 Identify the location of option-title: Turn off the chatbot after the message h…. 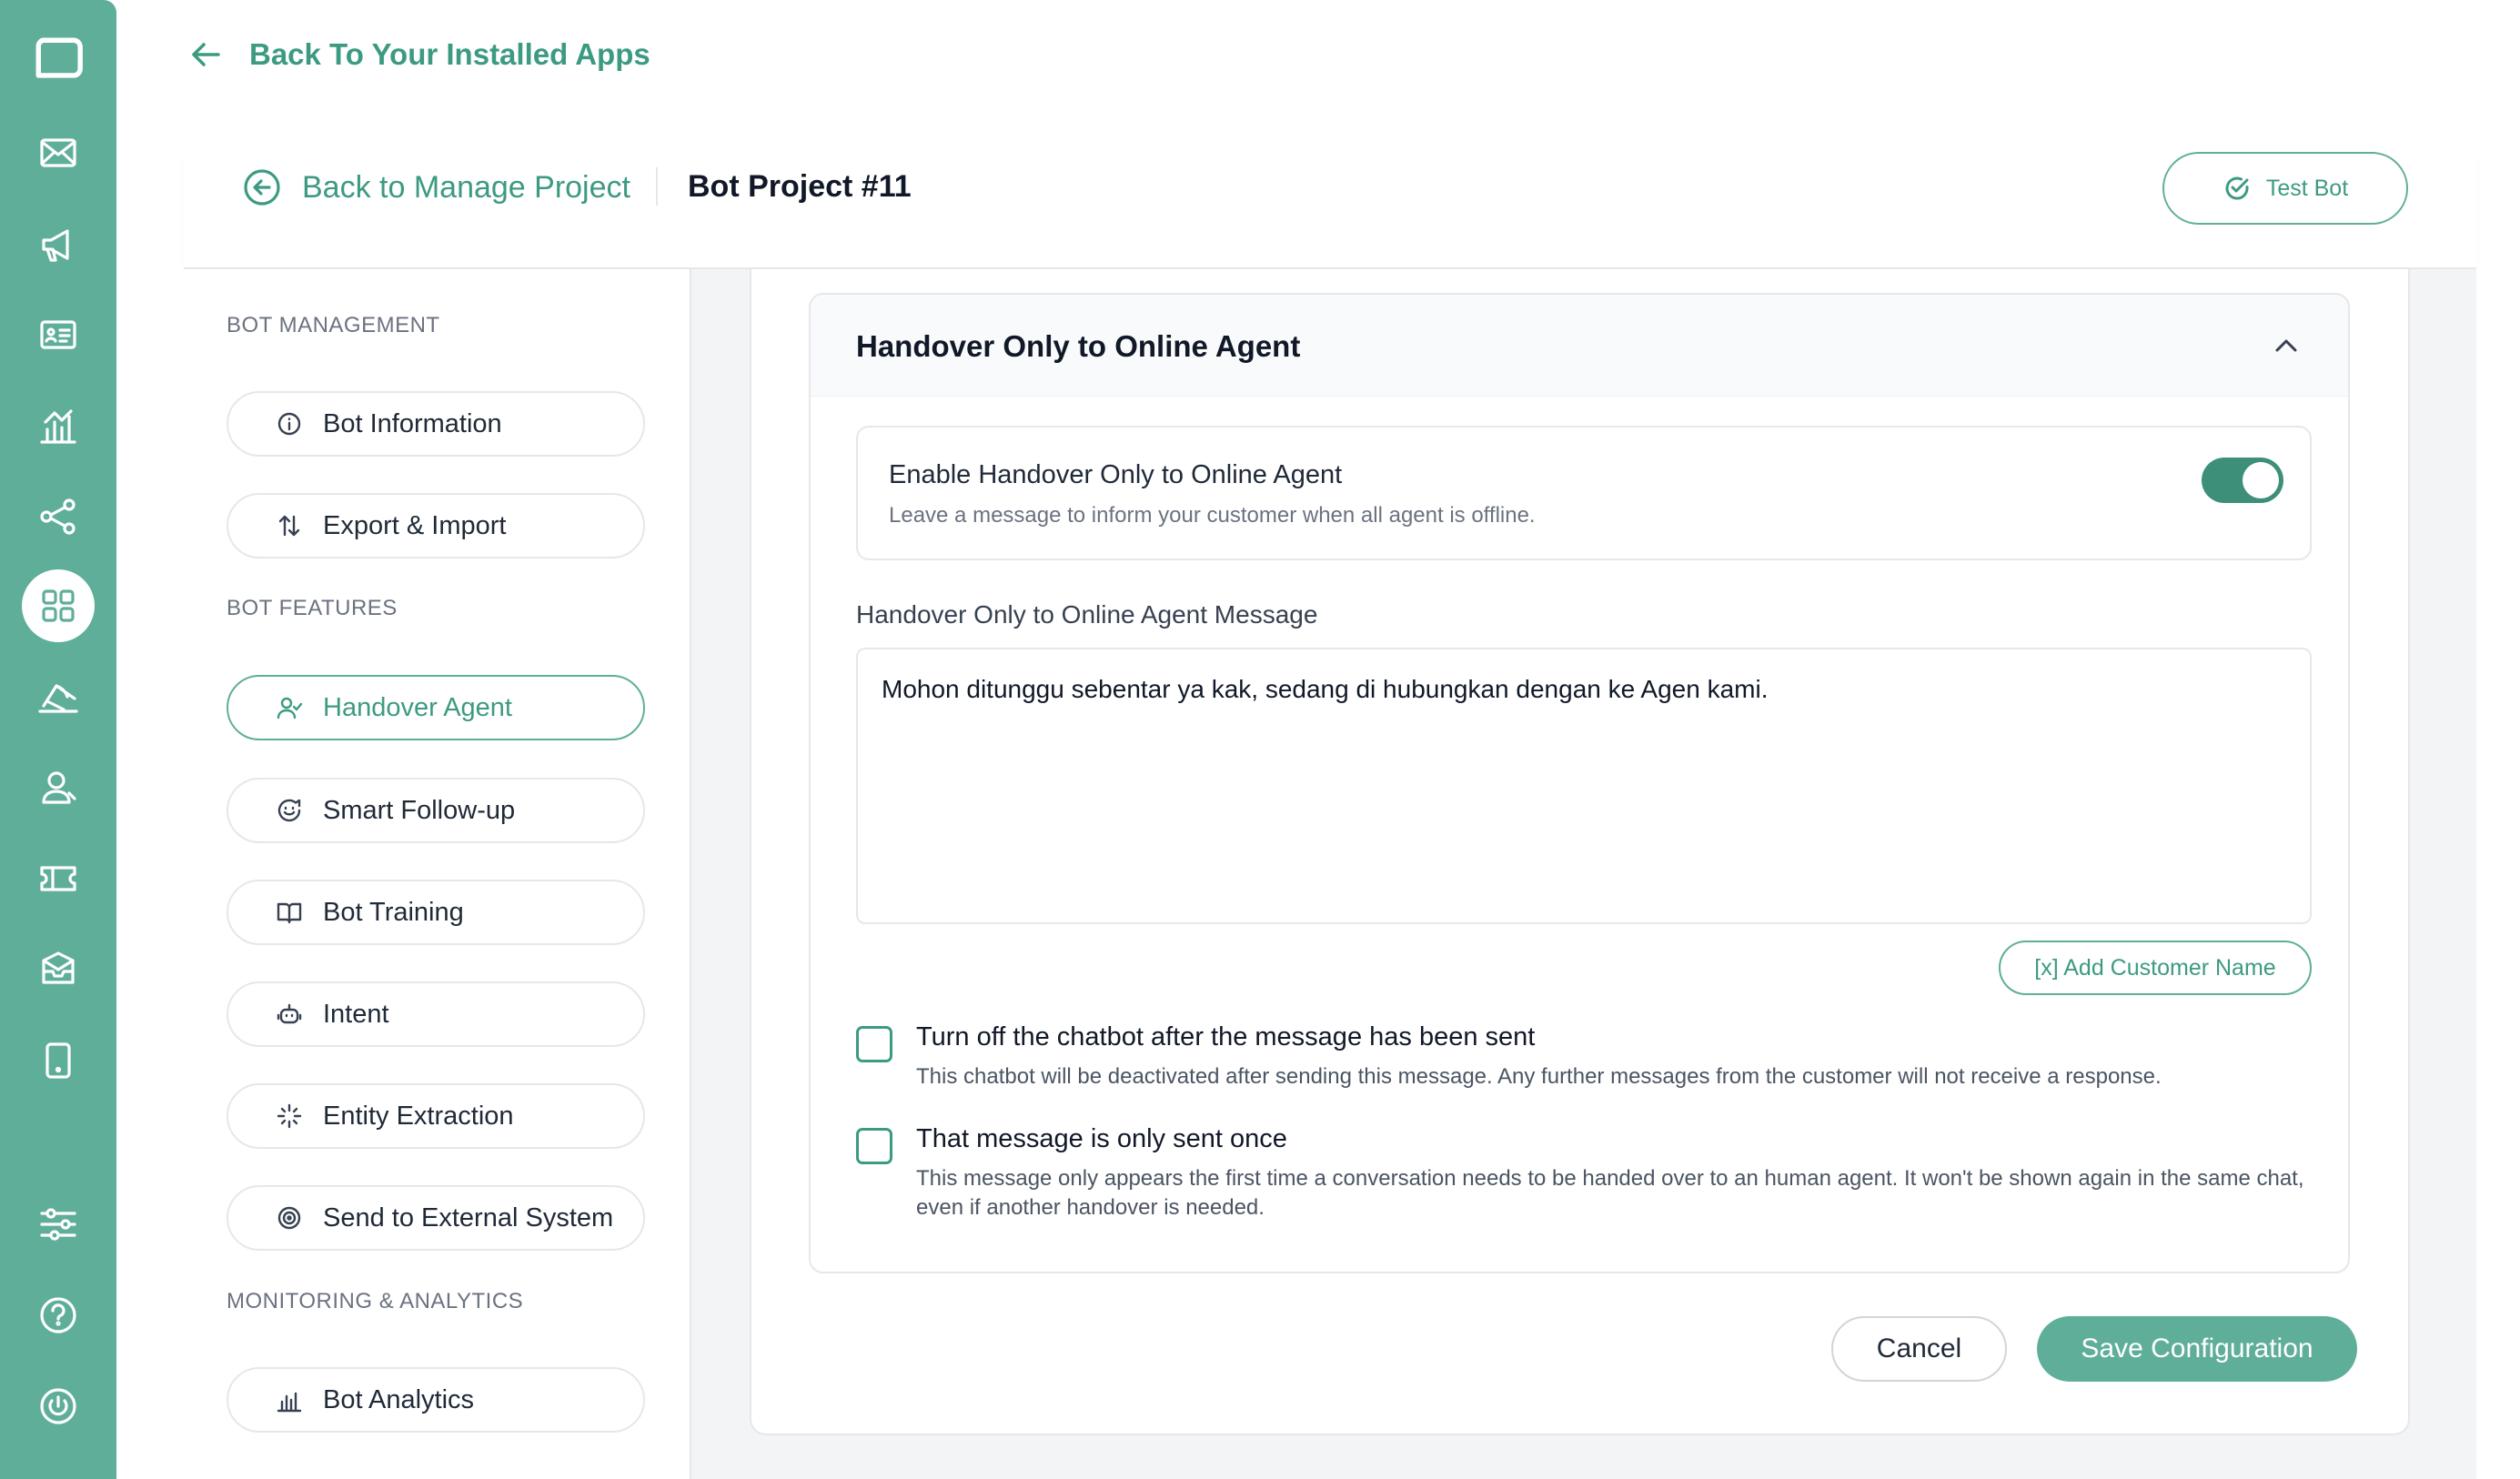
(1226, 1037).